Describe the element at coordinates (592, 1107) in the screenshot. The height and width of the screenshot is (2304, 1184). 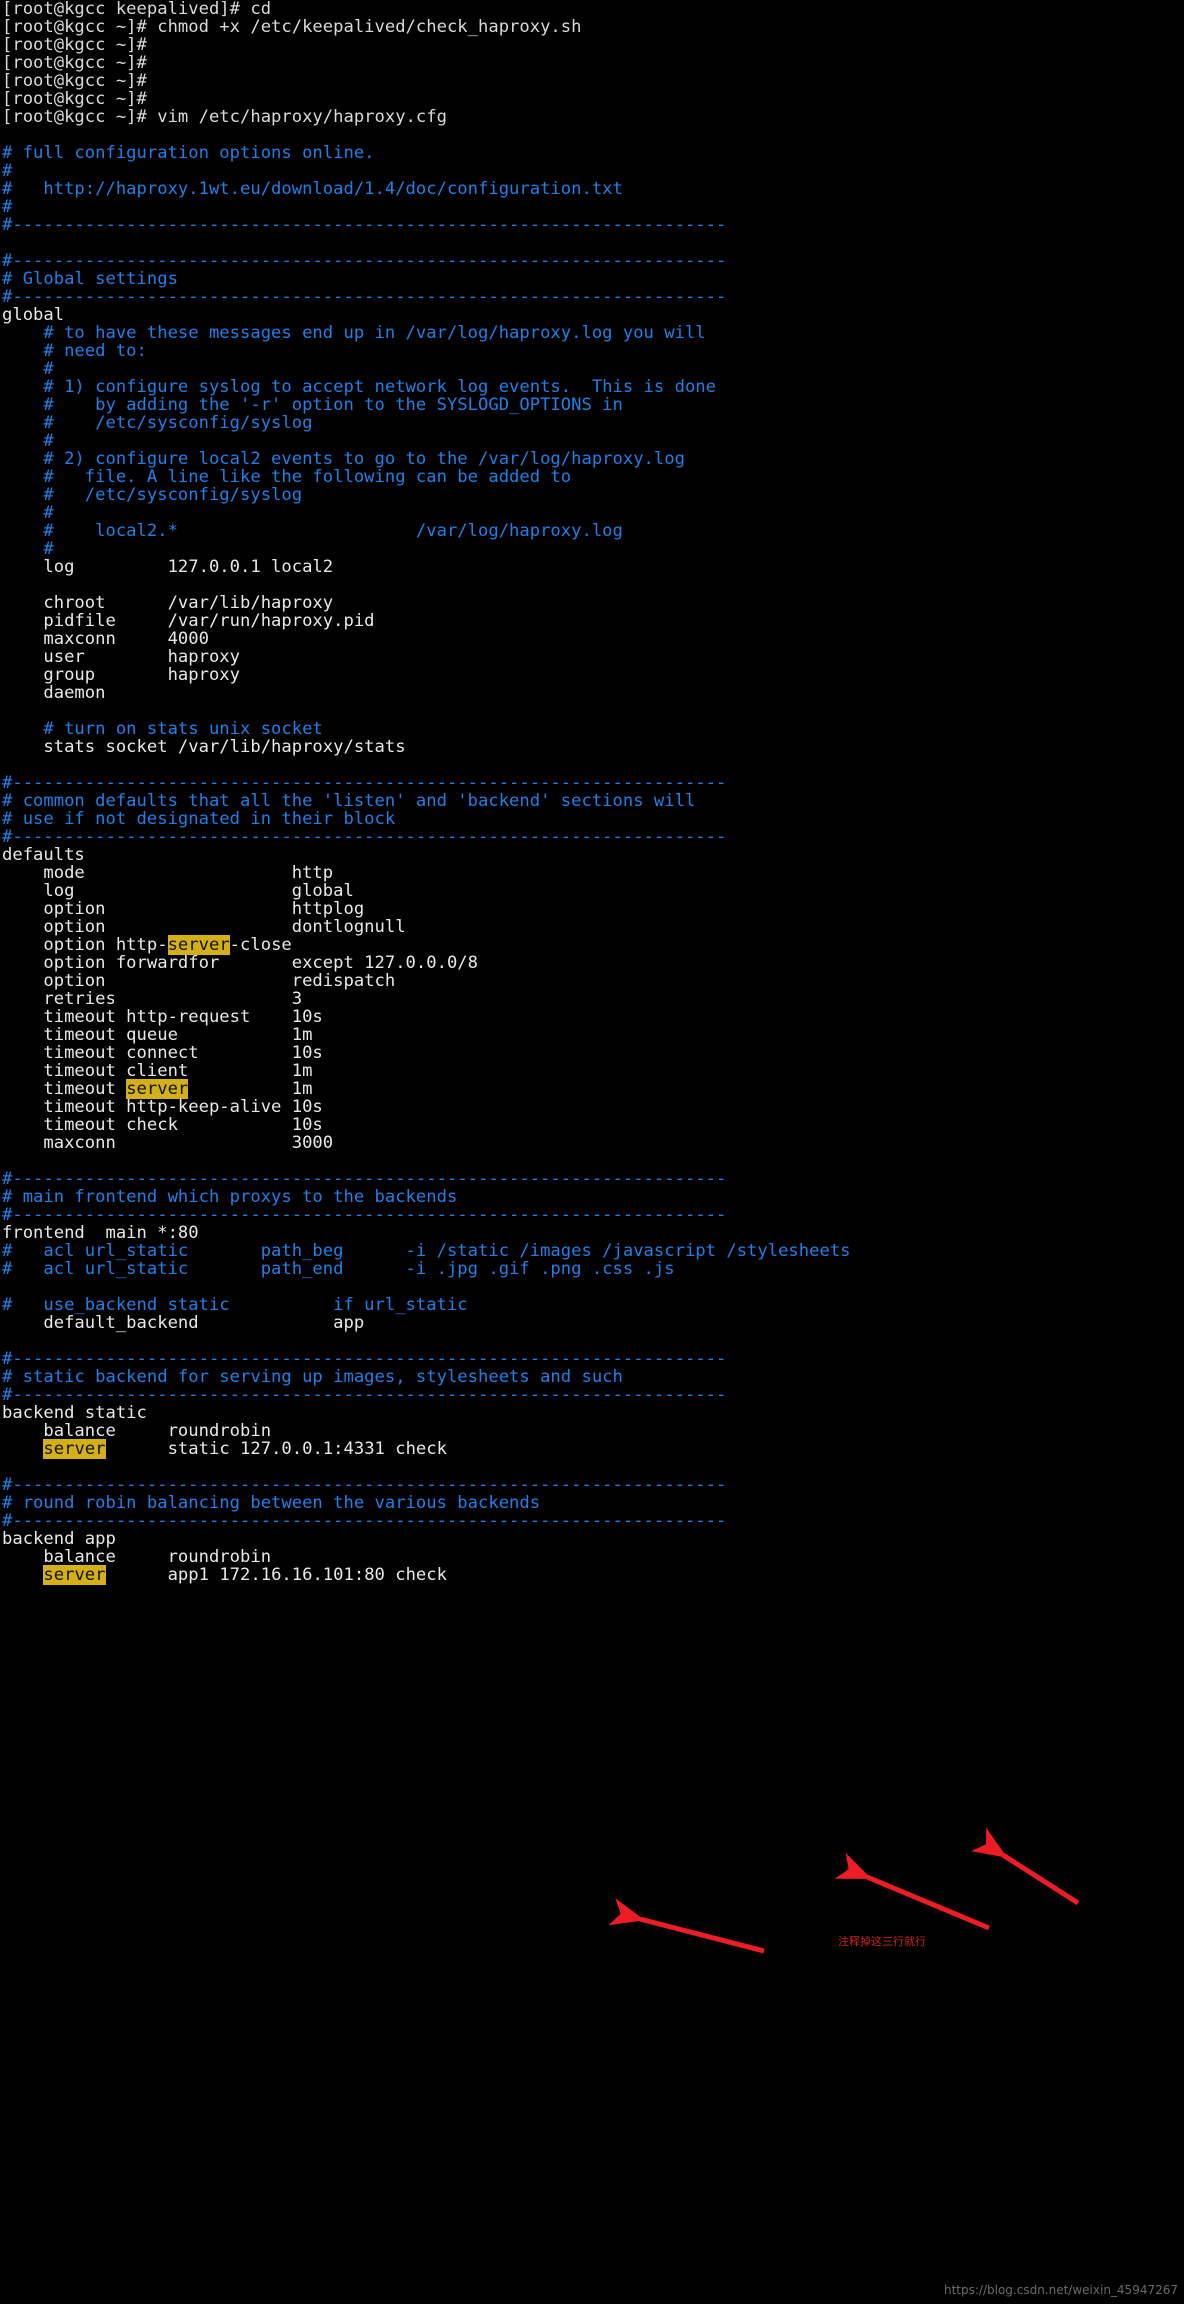
I see `config-directive-line: timeout http-keep-alive 10s` at that location.